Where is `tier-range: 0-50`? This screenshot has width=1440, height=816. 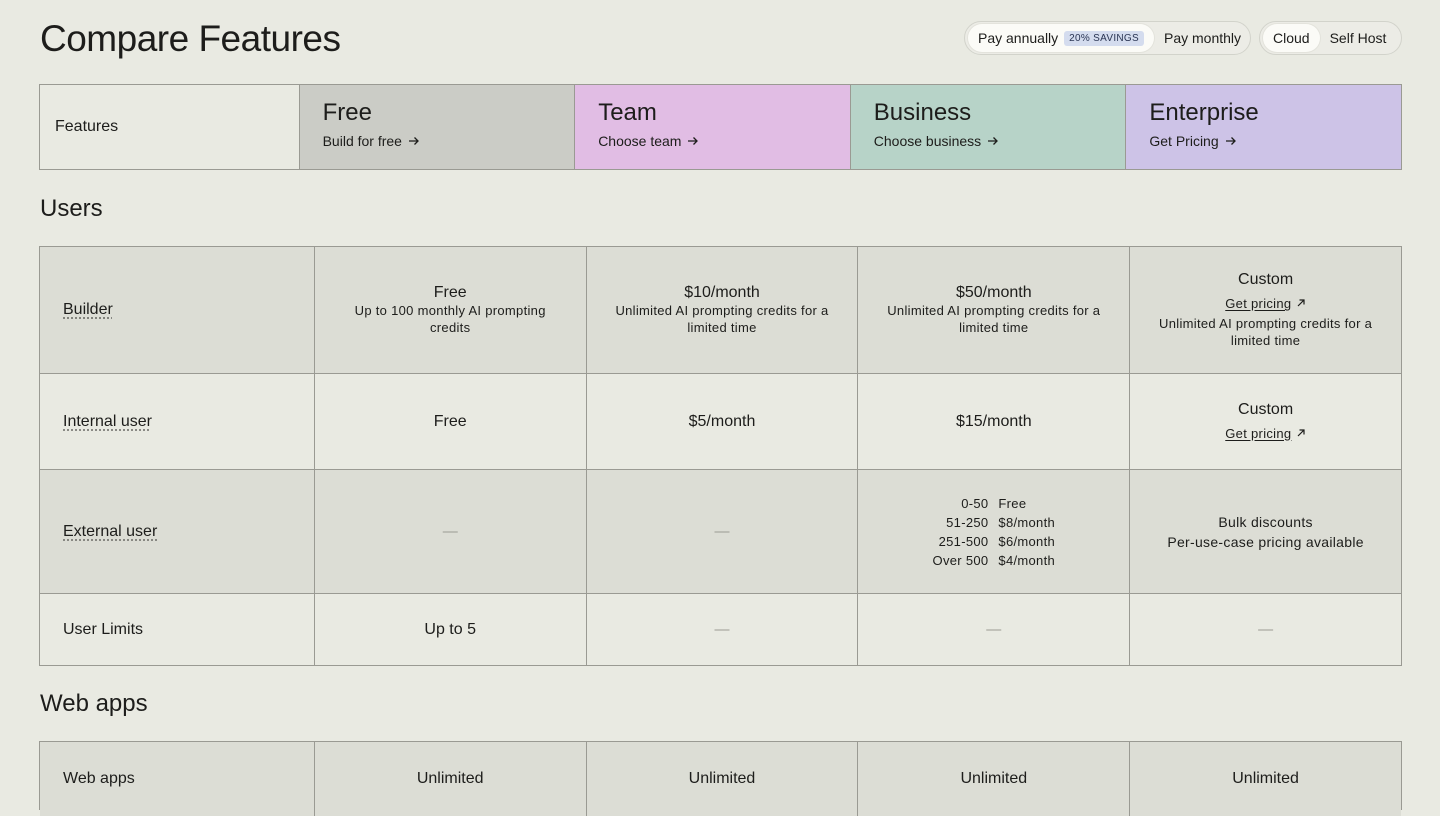 tier-range: 0-50 is located at coordinates (961, 503).